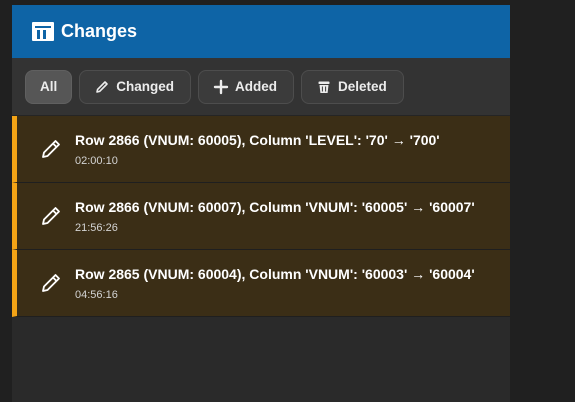  I want to click on filter-added-label: Added, so click(256, 86).